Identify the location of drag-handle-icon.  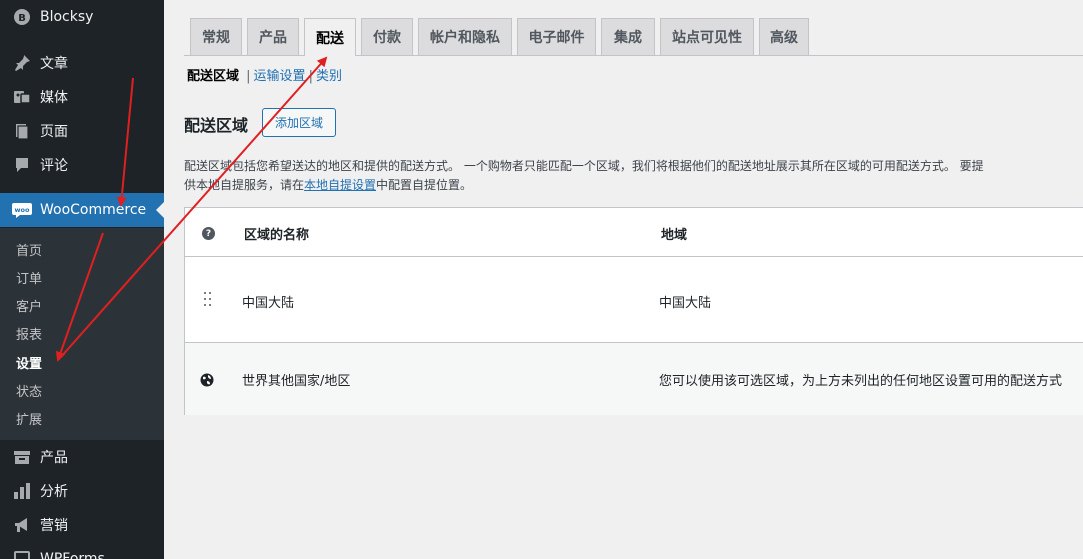
(209, 300).